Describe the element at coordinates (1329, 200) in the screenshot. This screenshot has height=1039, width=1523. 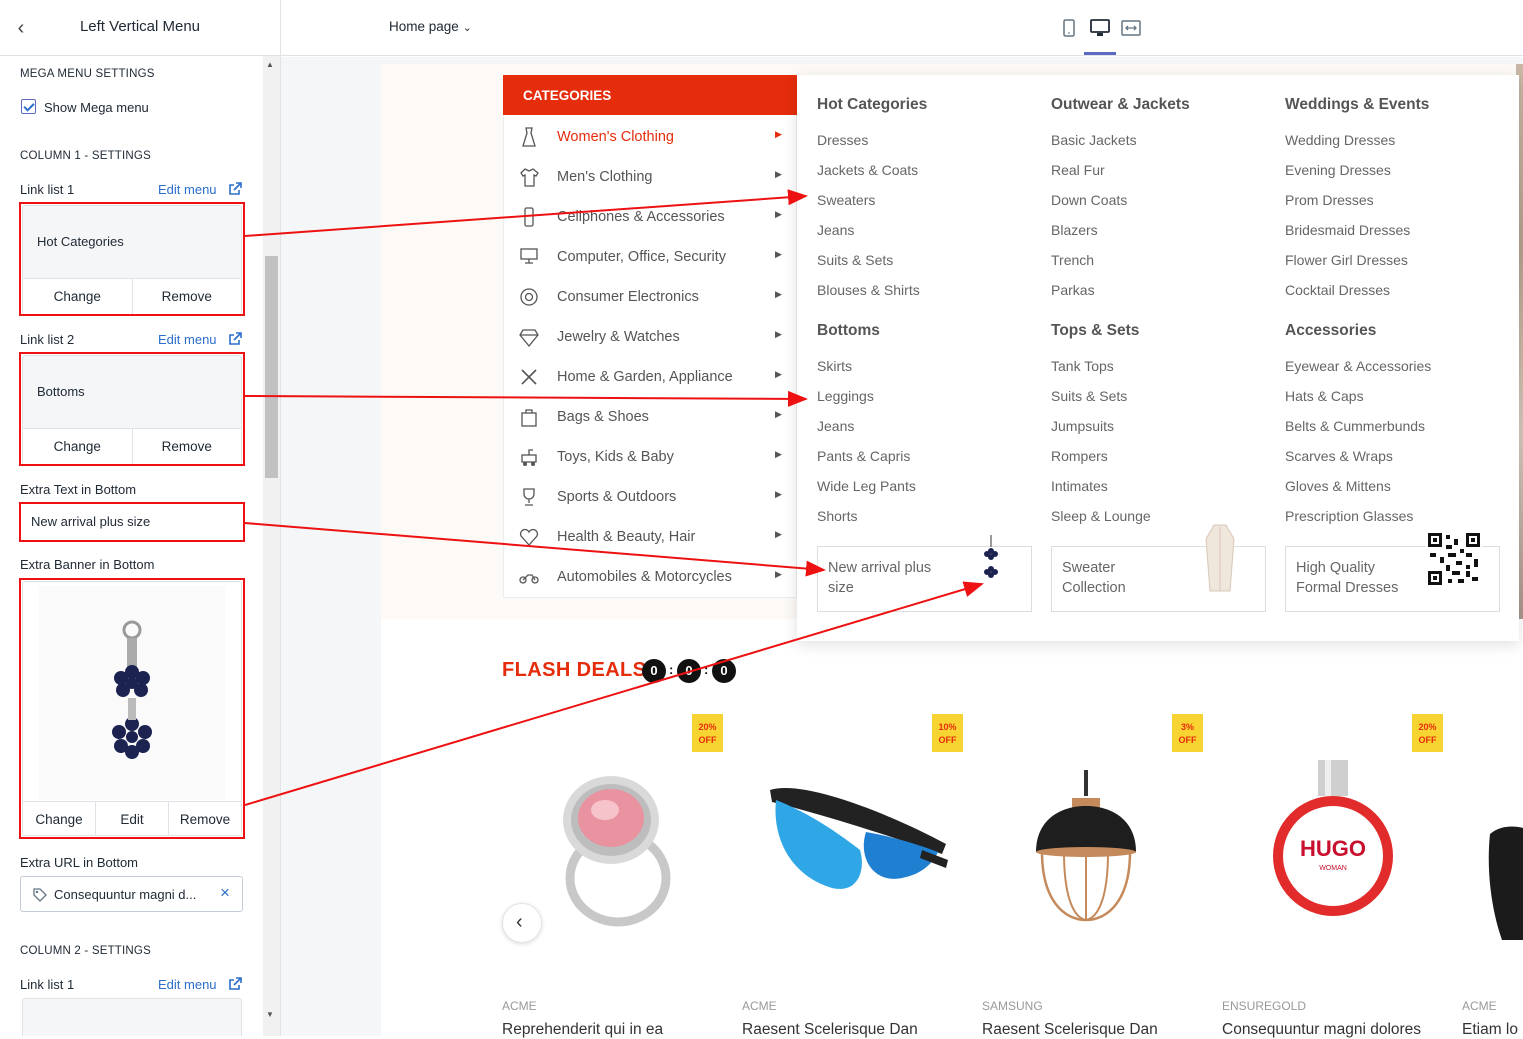
I see `mega-link: Prom Dresses` at that location.